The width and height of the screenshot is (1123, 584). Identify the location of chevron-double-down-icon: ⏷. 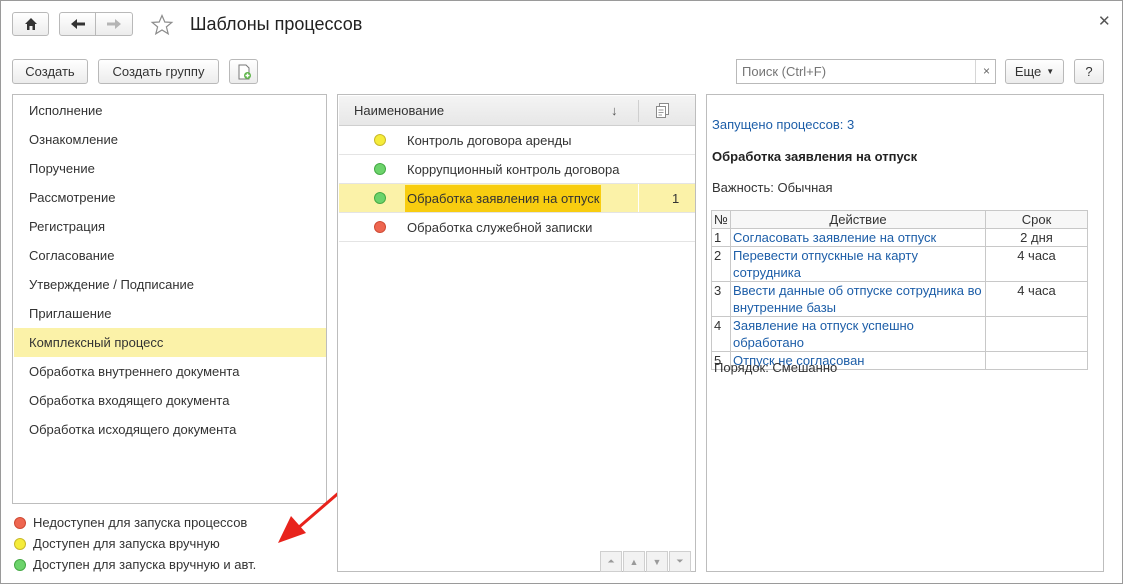
(680, 561).